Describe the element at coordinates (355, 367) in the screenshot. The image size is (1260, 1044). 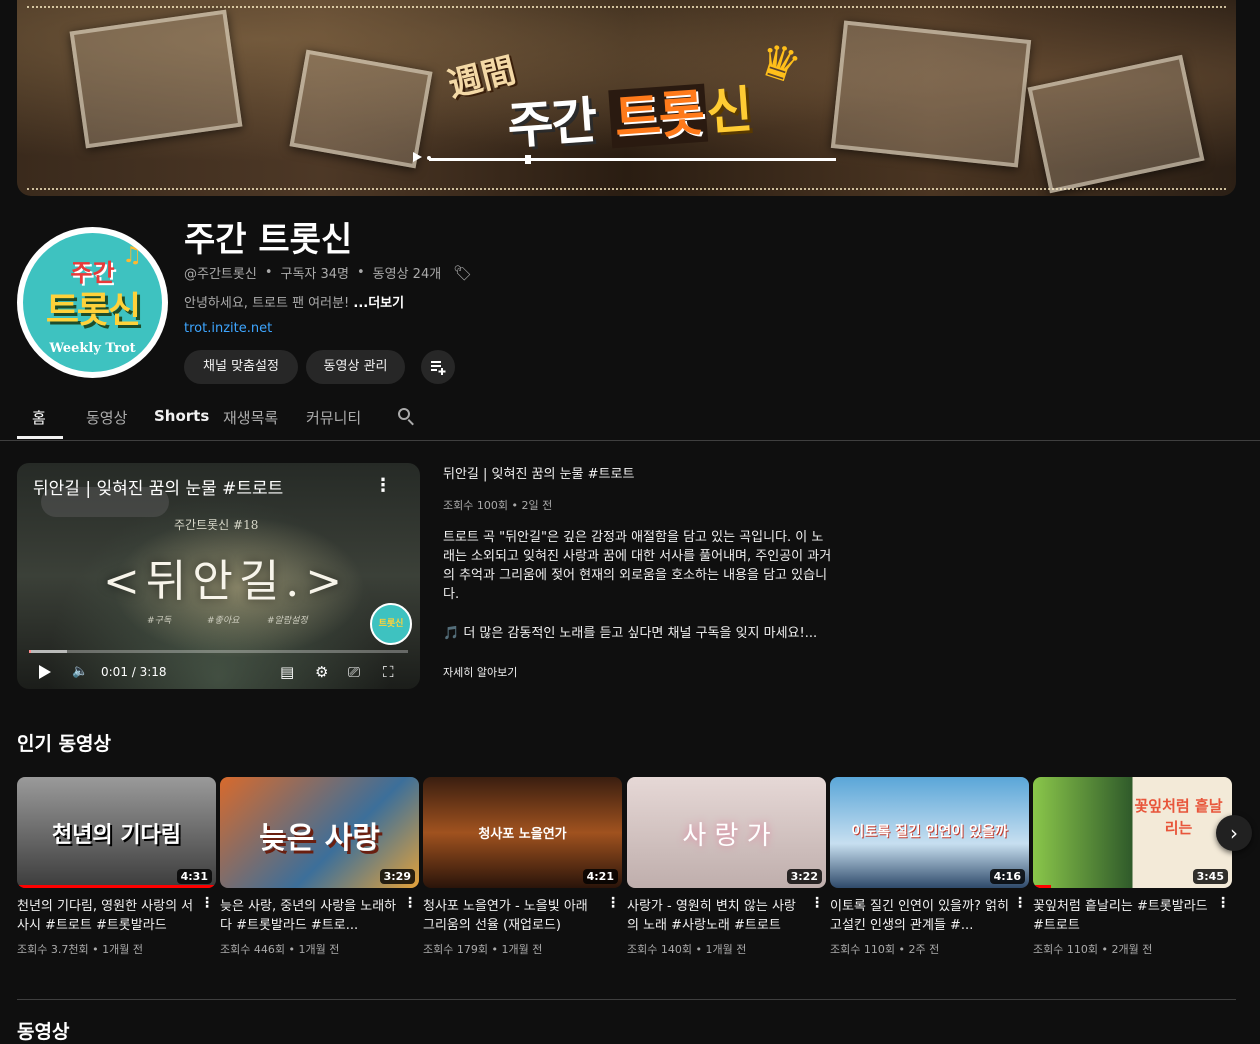
I see `manage-videos-button: 동영상 관리` at that location.